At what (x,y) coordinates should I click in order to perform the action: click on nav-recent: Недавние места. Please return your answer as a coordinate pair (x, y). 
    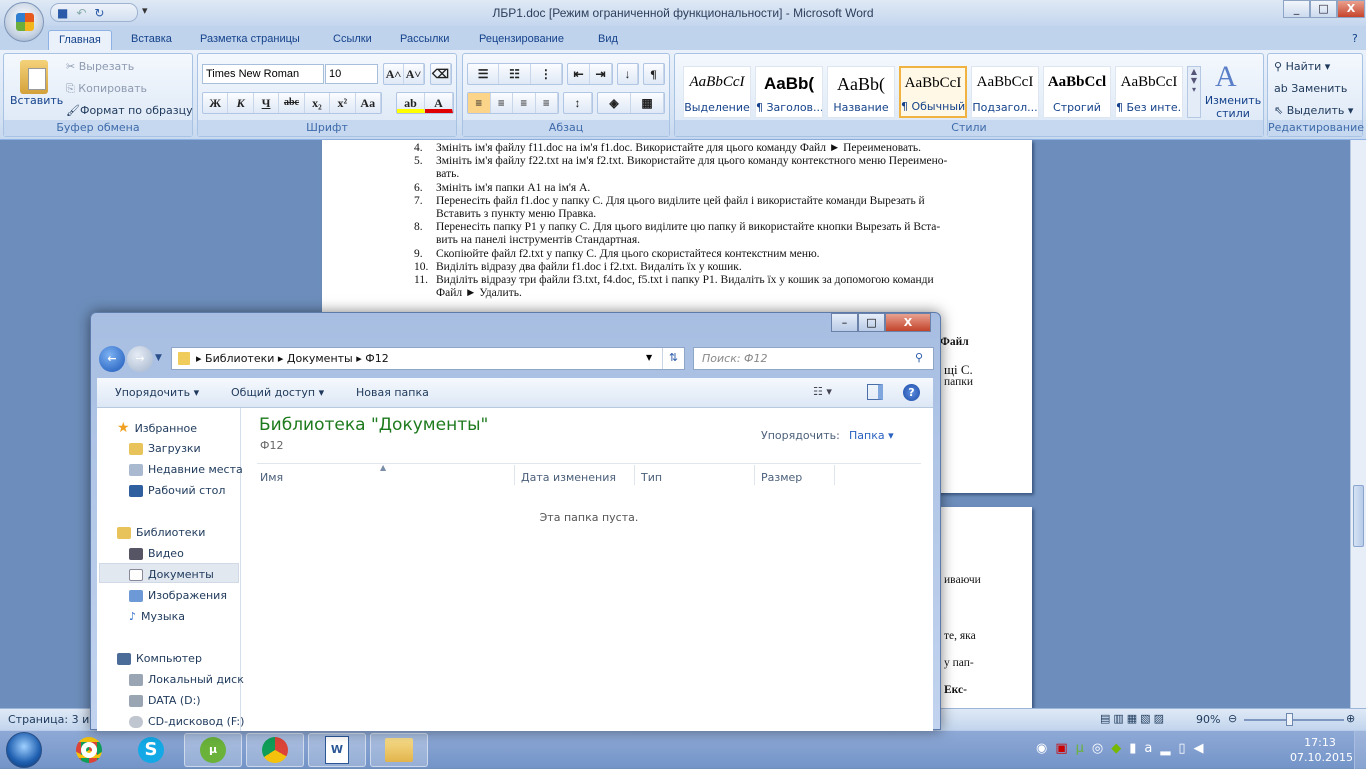
    Looking at the image, I should click on (186, 469).